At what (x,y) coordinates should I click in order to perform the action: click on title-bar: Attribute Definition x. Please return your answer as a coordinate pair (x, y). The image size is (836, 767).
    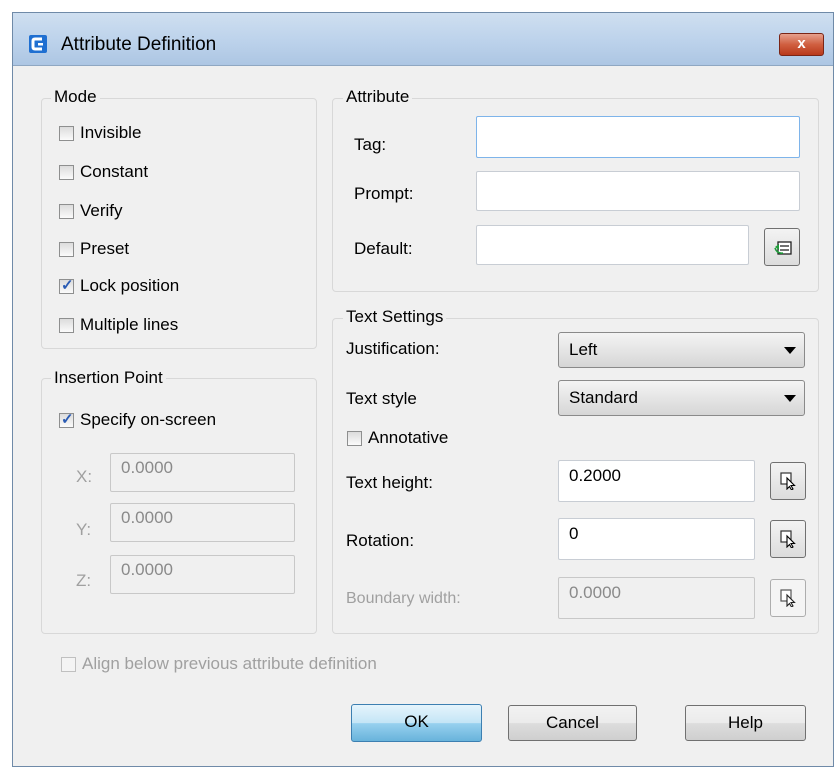
    Looking at the image, I should click on (423, 39).